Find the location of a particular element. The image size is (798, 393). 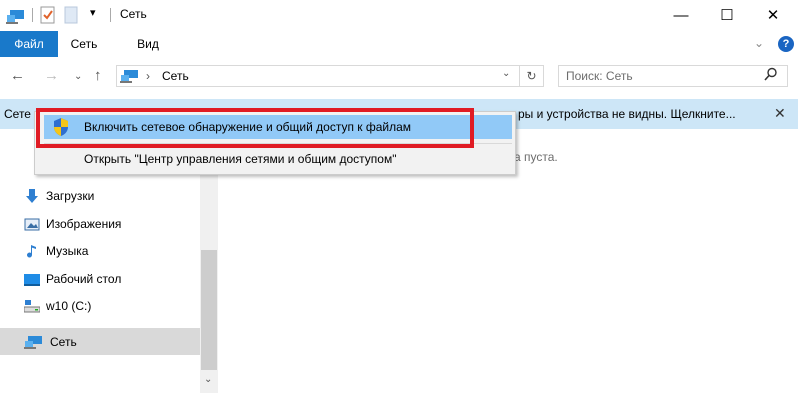

back-arrow-icon: ← is located at coordinates (17, 75).